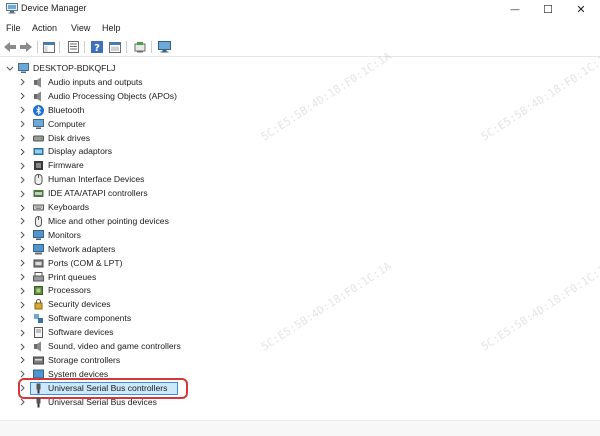  Describe the element at coordinates (300, 263) in the screenshot. I see `tree-item: Ports (COM & LPT)` at that location.